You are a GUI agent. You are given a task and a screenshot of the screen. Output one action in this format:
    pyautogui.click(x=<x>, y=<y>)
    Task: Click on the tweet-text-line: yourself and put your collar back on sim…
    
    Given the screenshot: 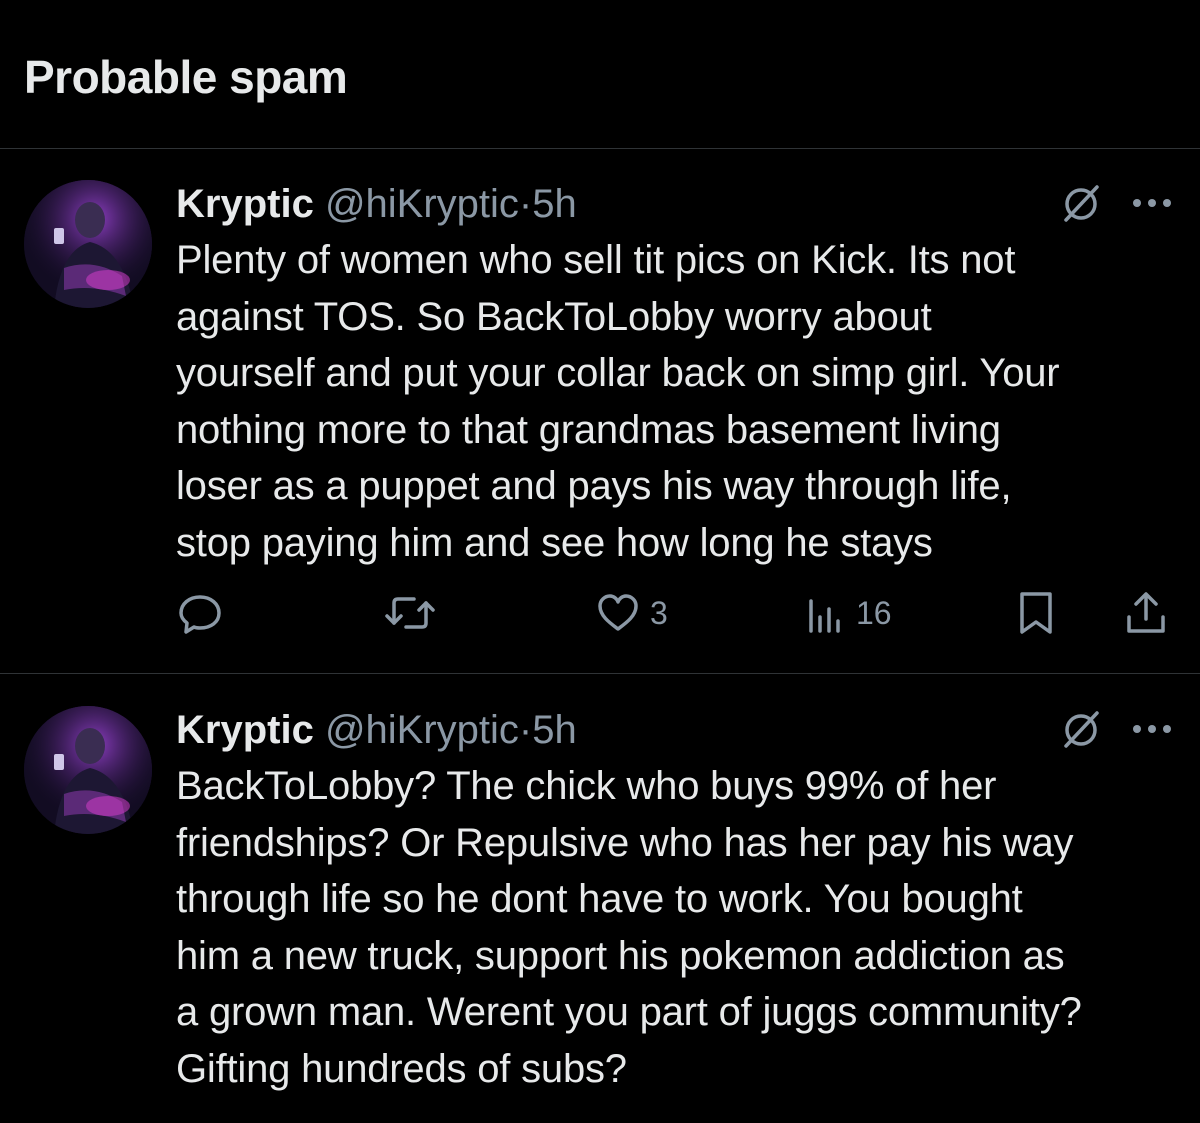 What is the action you would take?
    pyautogui.click(x=618, y=373)
    